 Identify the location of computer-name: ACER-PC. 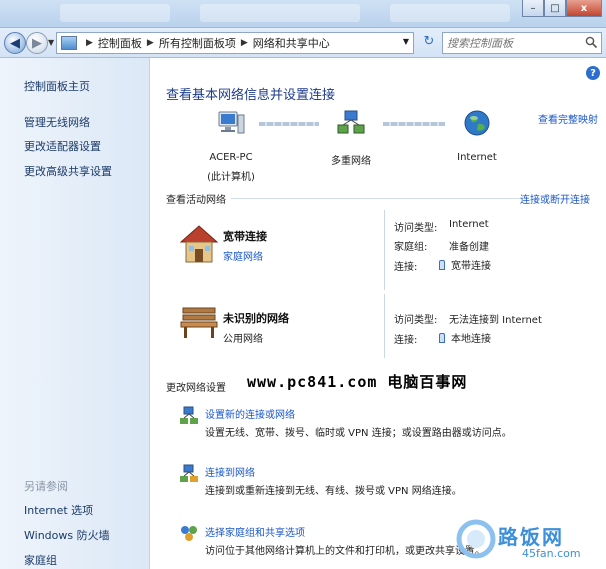
(231, 157).